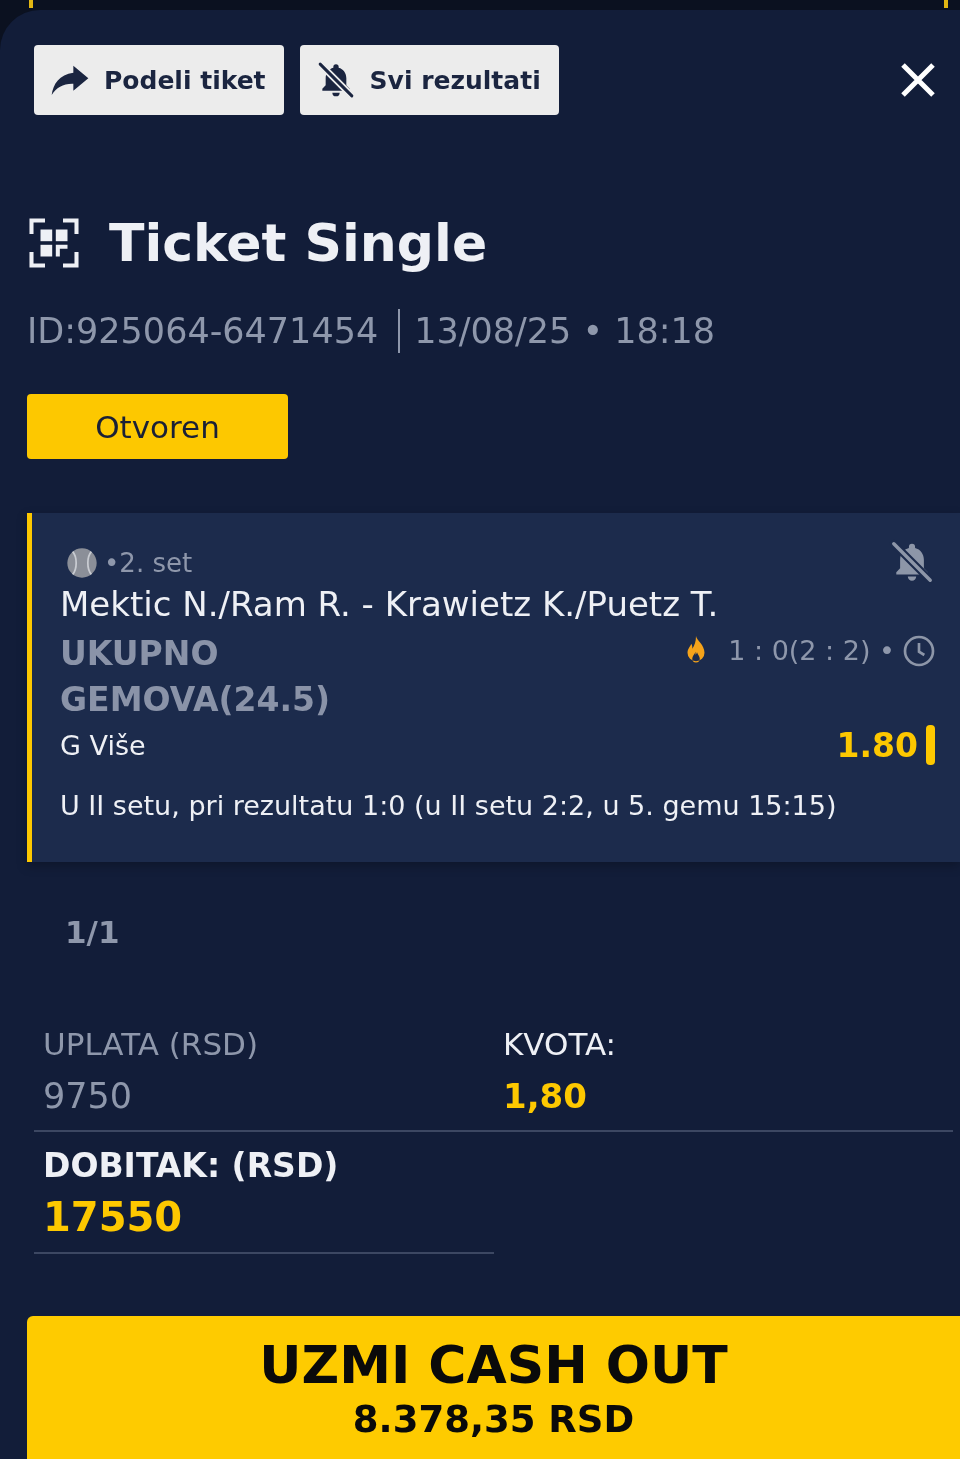 This screenshot has width=960, height=1459. Describe the element at coordinates (148, 563) in the screenshot. I see `match-period: •2. set` at that location.